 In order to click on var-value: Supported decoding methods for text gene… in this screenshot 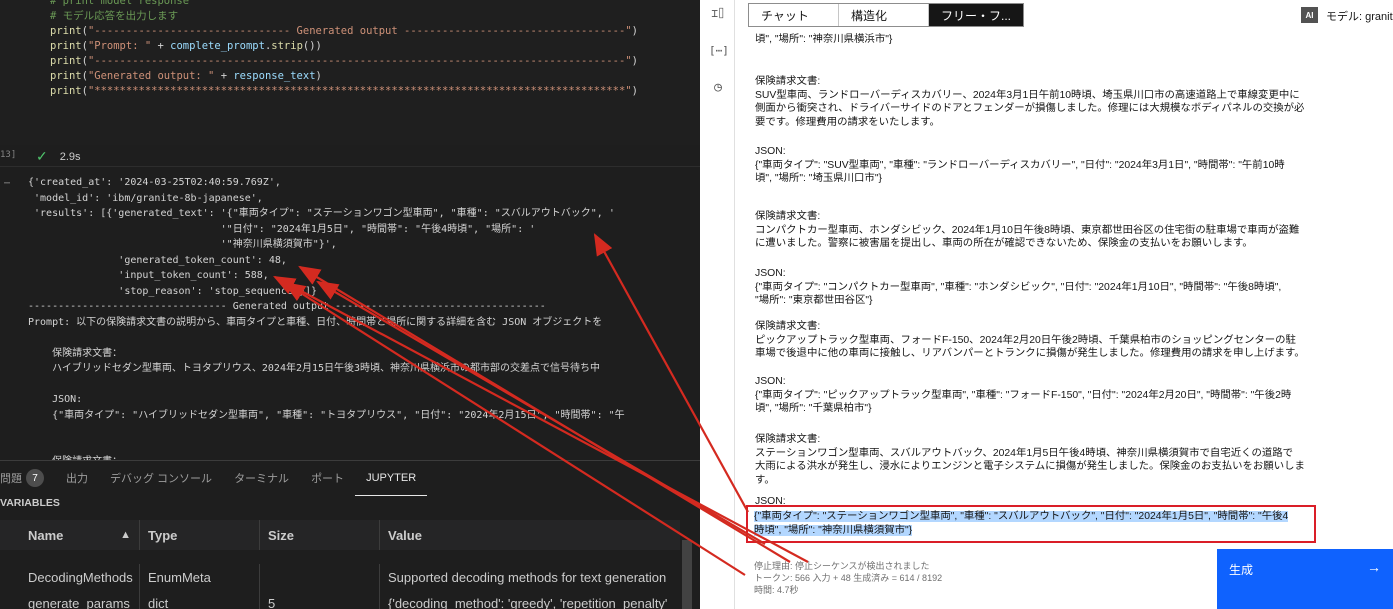, I will do `click(527, 577)`.